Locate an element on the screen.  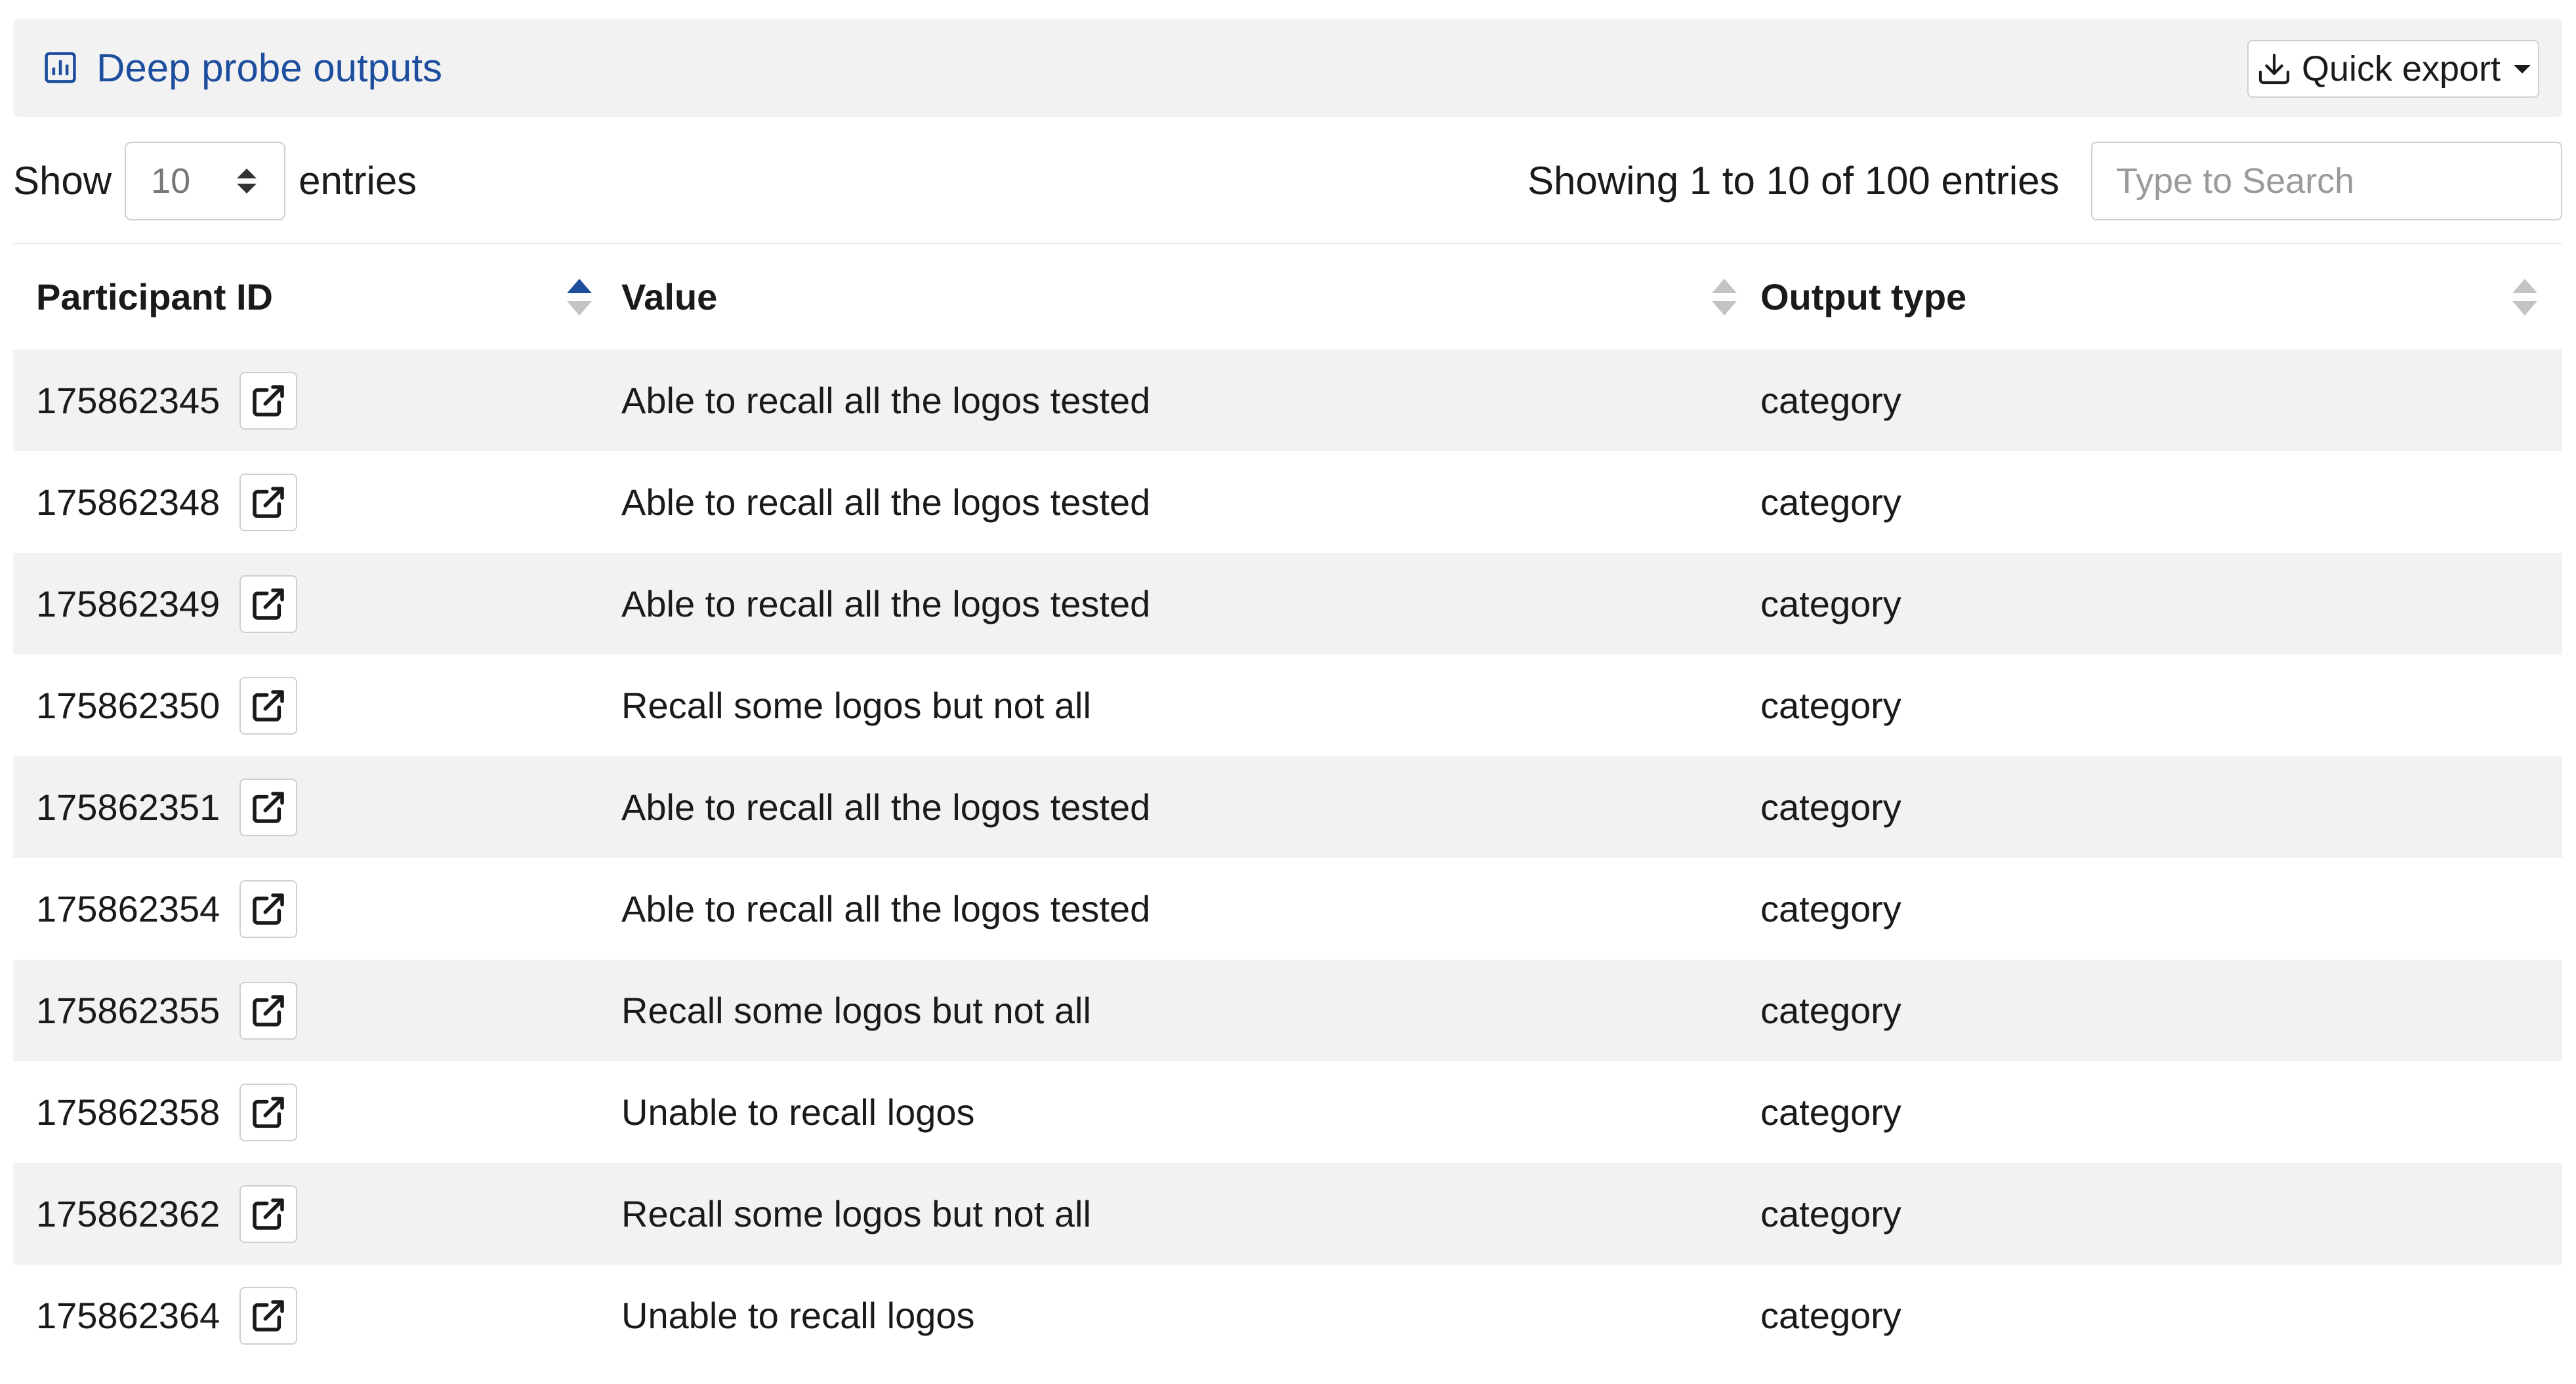
participant-id-cell: 175862358 is located at coordinates (315, 1112).